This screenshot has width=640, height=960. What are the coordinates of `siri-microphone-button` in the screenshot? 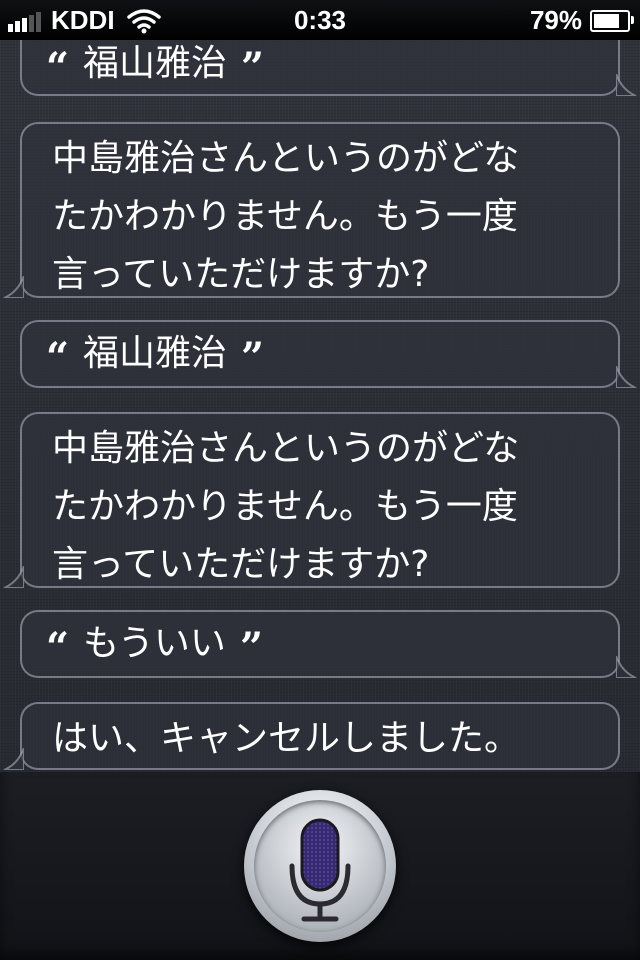 It's located at (320, 866).